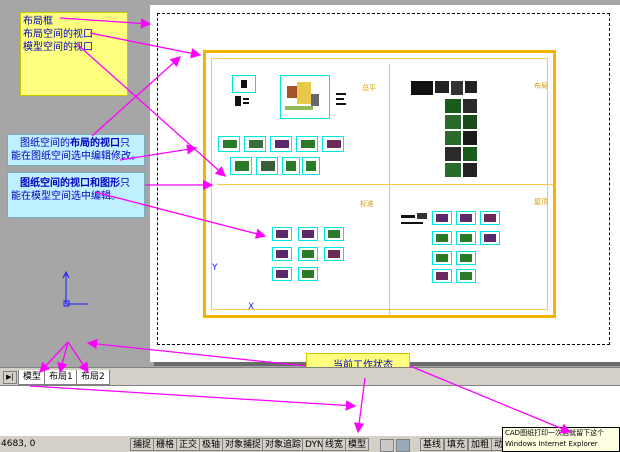 Image resolution: width=620 pixels, height=452 pixels. I want to click on ortho-toggle: 正交, so click(188, 444).